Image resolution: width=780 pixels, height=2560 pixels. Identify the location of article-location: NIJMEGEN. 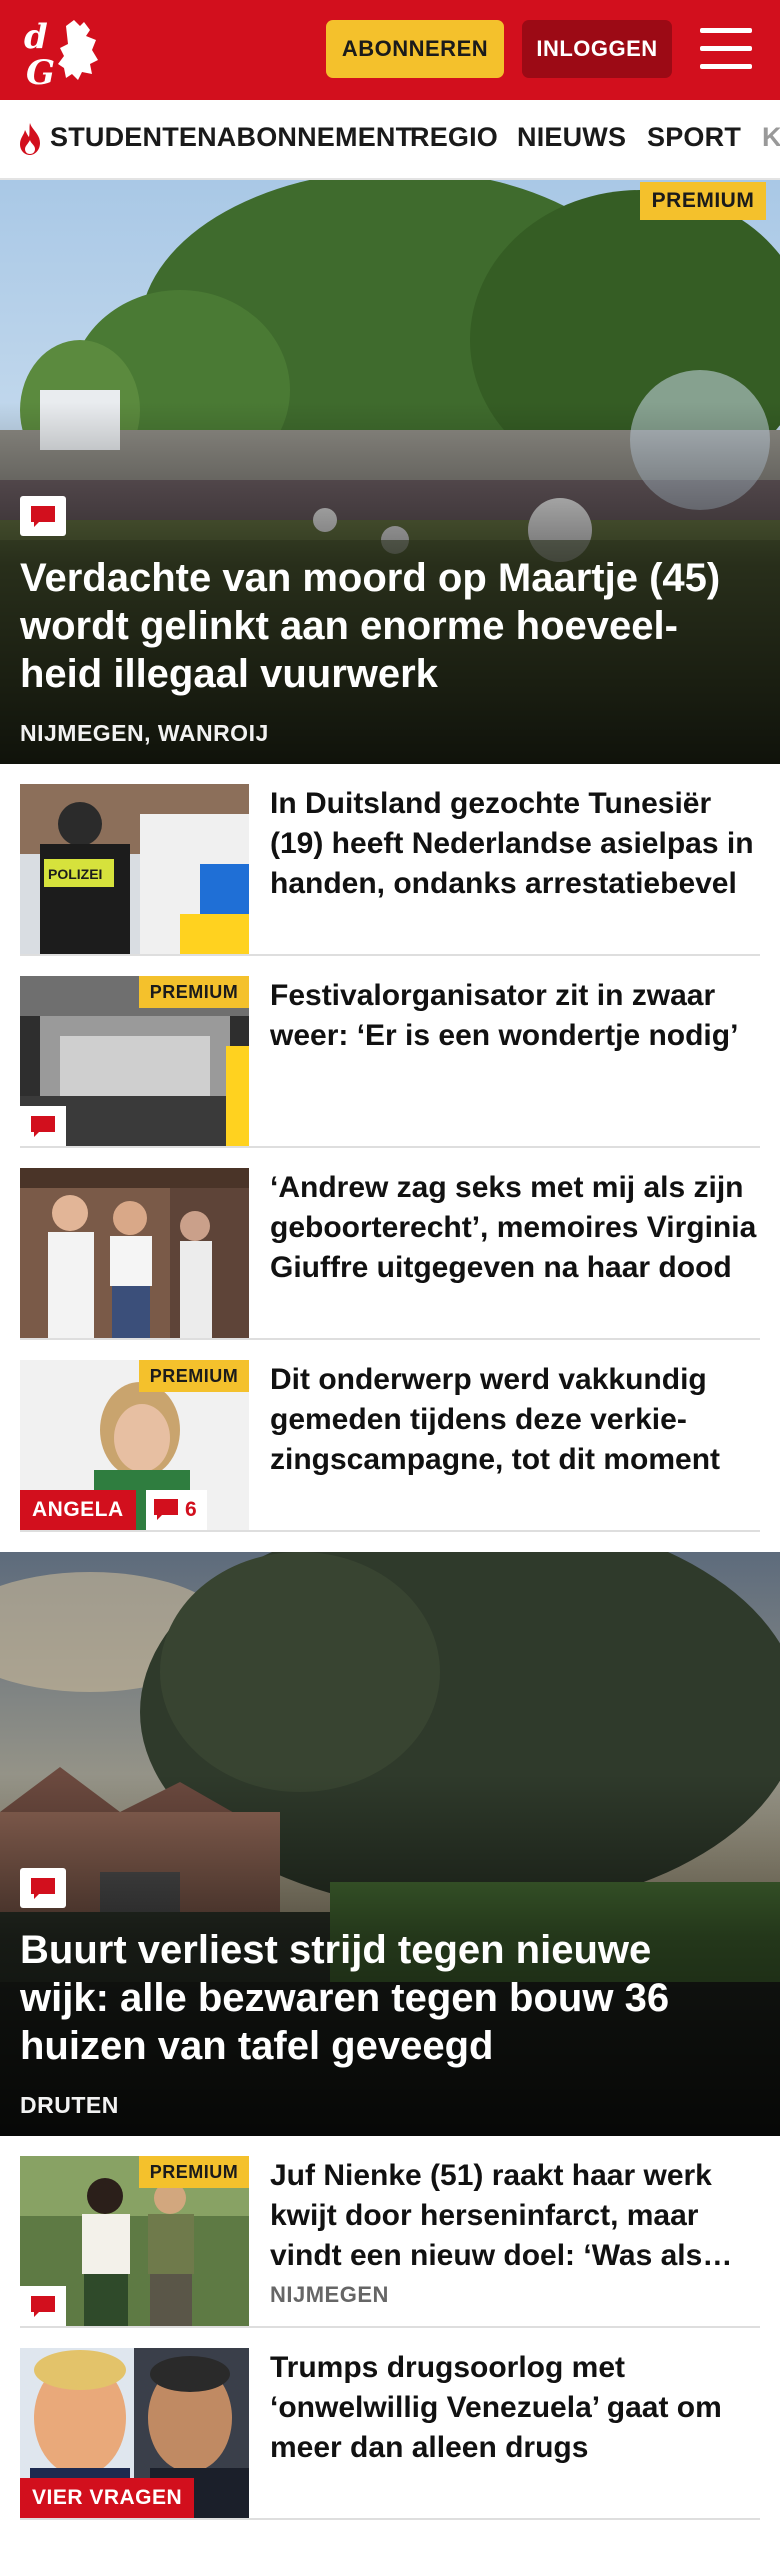
(329, 2294).